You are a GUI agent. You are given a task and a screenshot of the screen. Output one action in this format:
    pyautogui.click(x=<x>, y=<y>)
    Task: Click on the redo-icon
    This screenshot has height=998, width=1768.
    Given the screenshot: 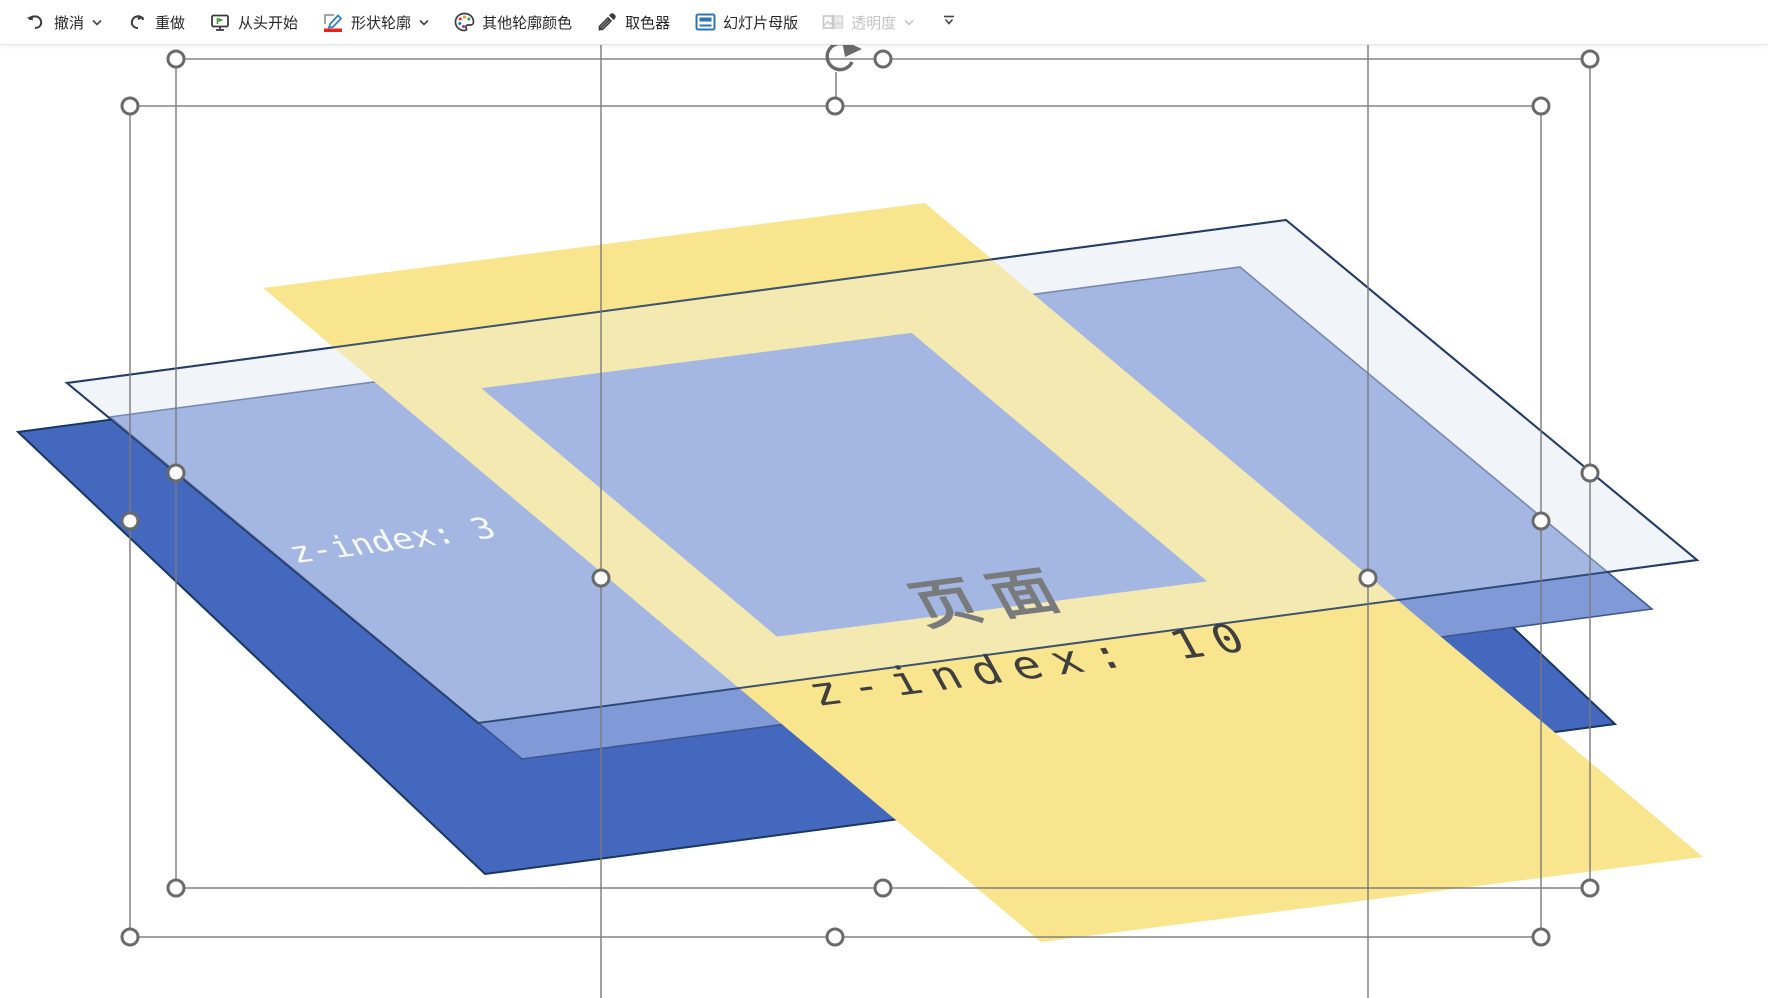 What is the action you would take?
    pyautogui.click(x=137, y=22)
    